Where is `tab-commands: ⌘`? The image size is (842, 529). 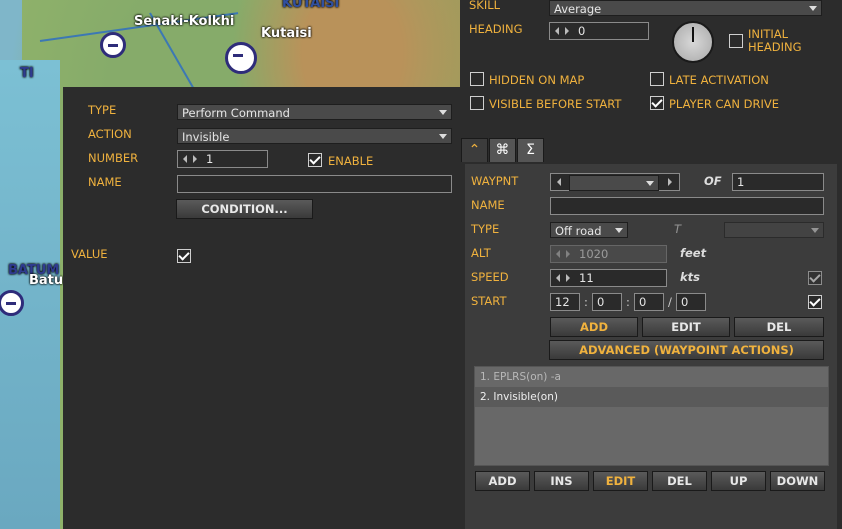 tab-commands: ⌘ is located at coordinates (502, 150).